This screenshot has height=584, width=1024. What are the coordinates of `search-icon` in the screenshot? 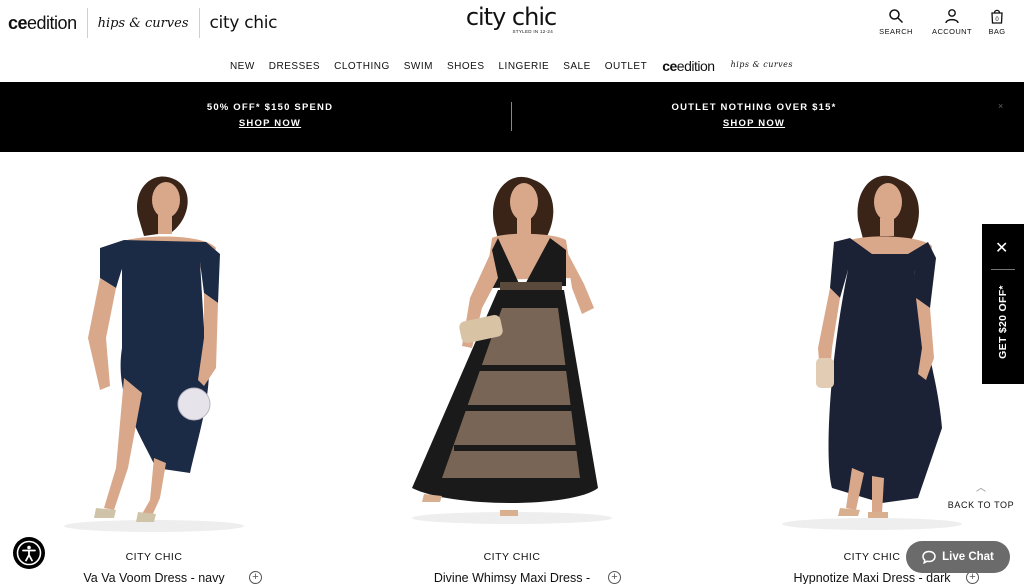 It's located at (896, 16).